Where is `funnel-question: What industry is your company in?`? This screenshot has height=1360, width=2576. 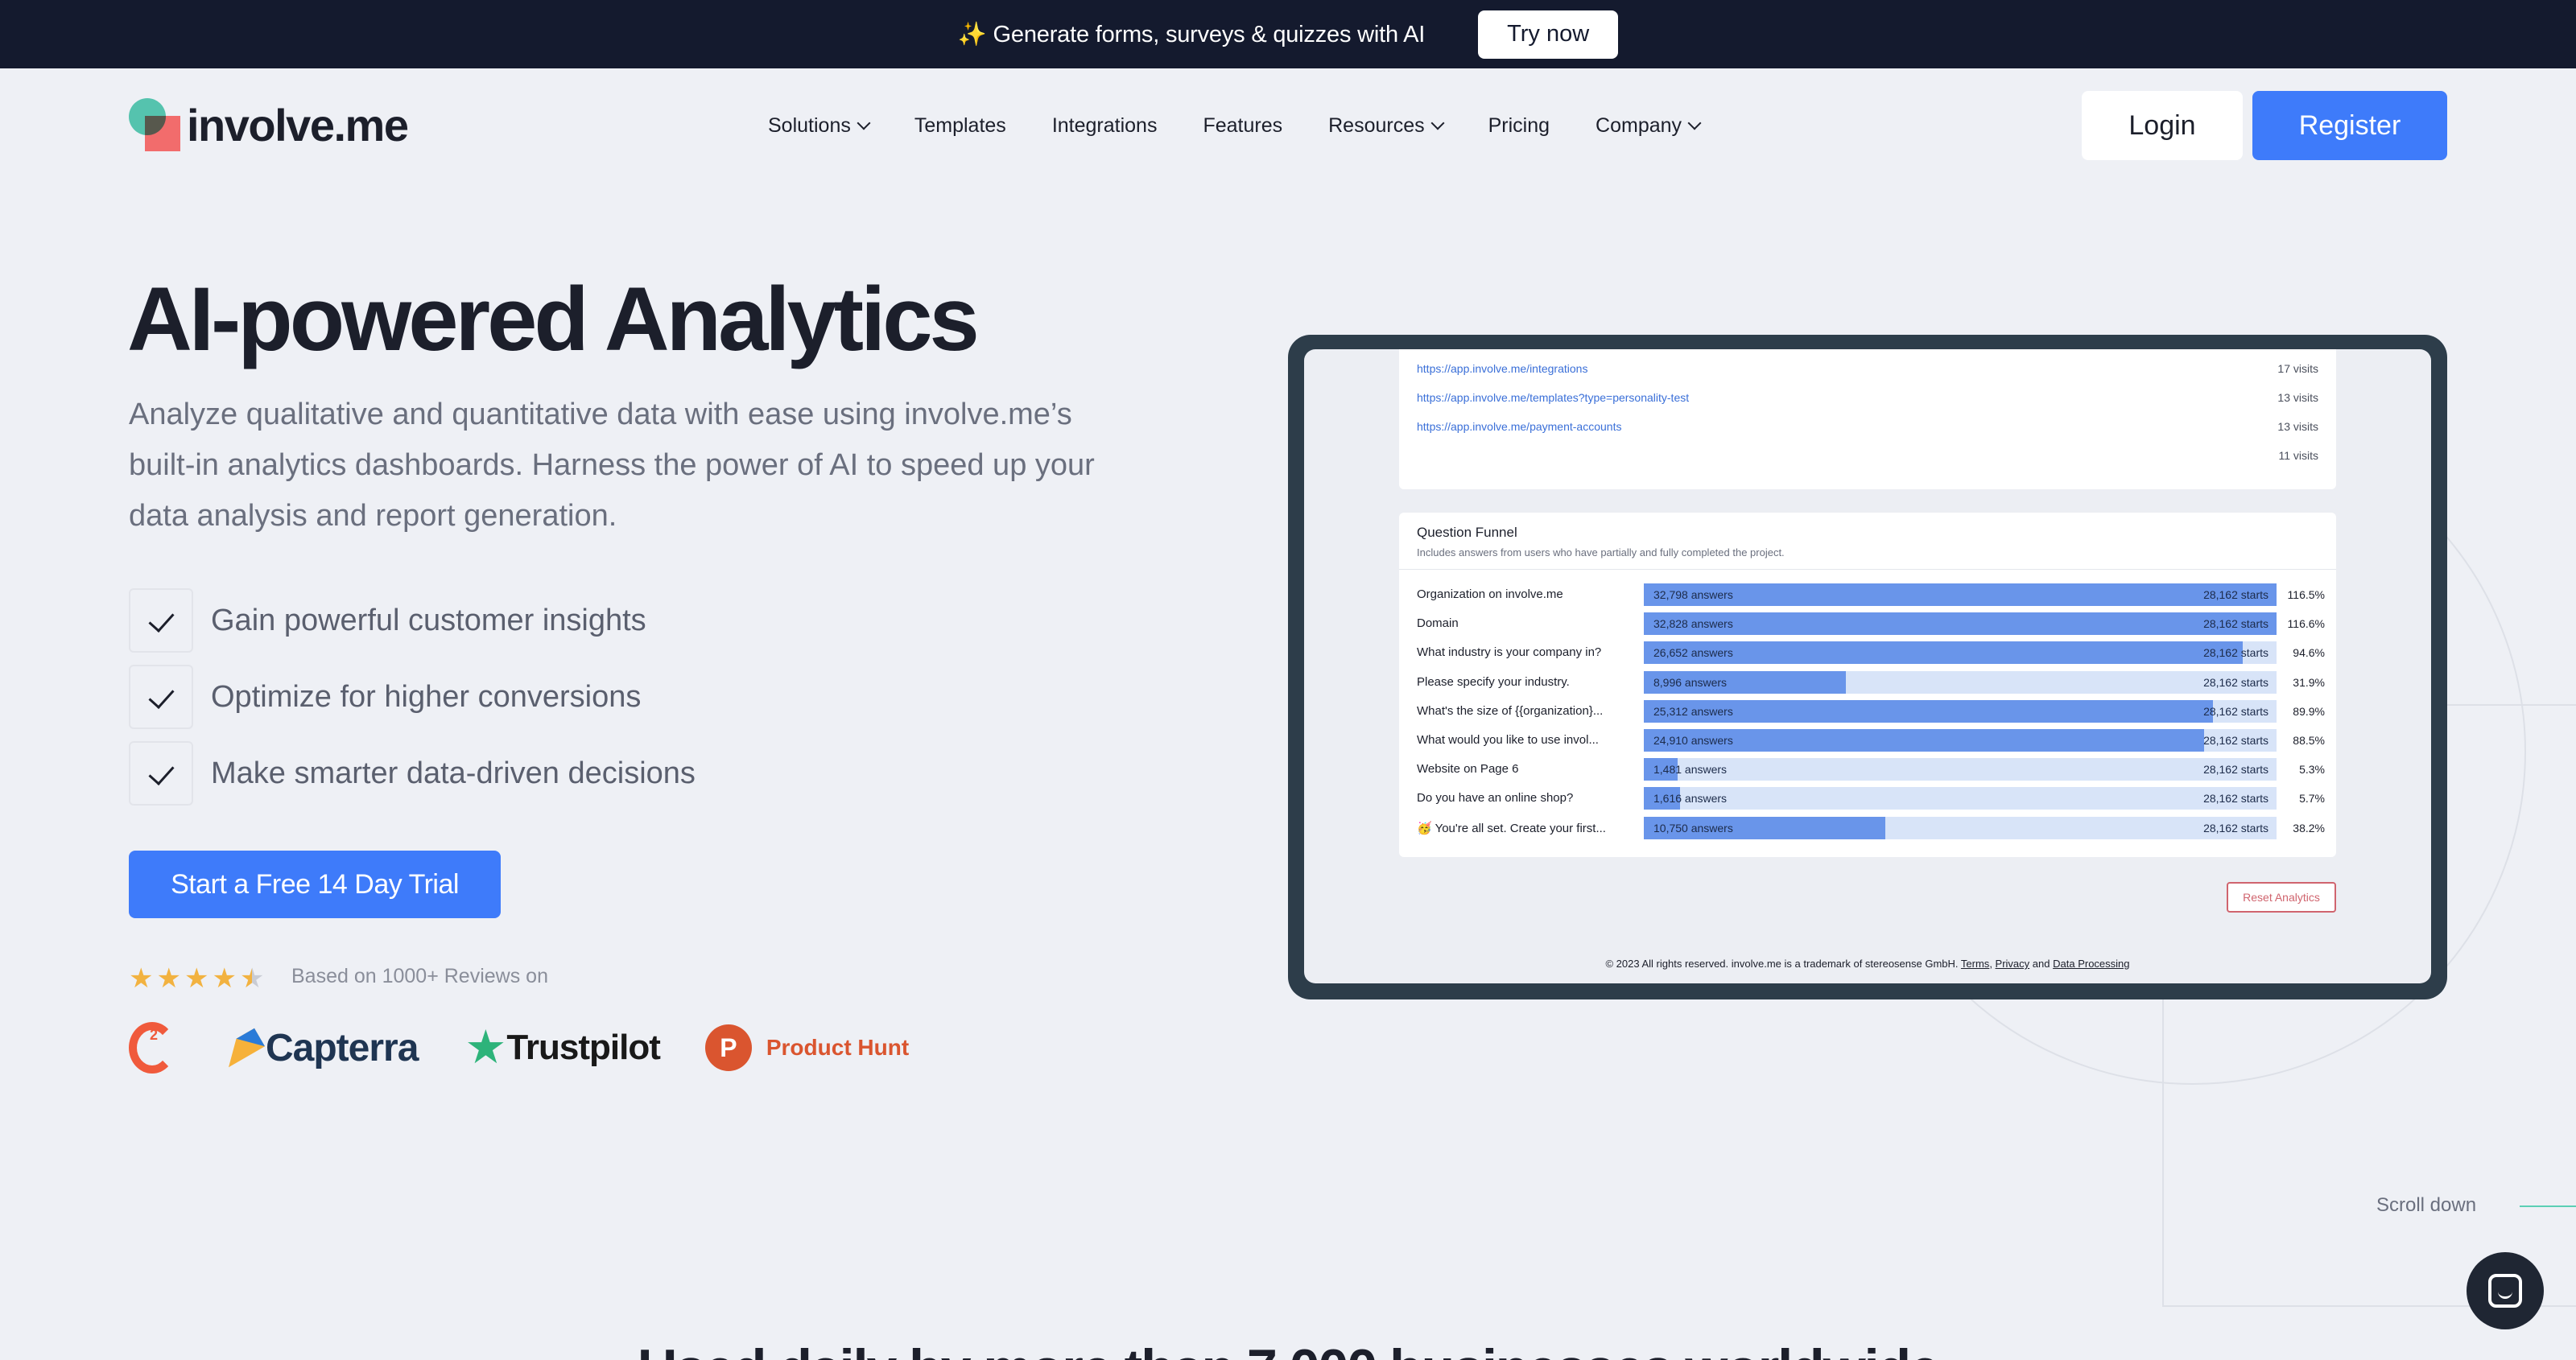 funnel-question: What industry is your company in? is located at coordinates (1509, 652).